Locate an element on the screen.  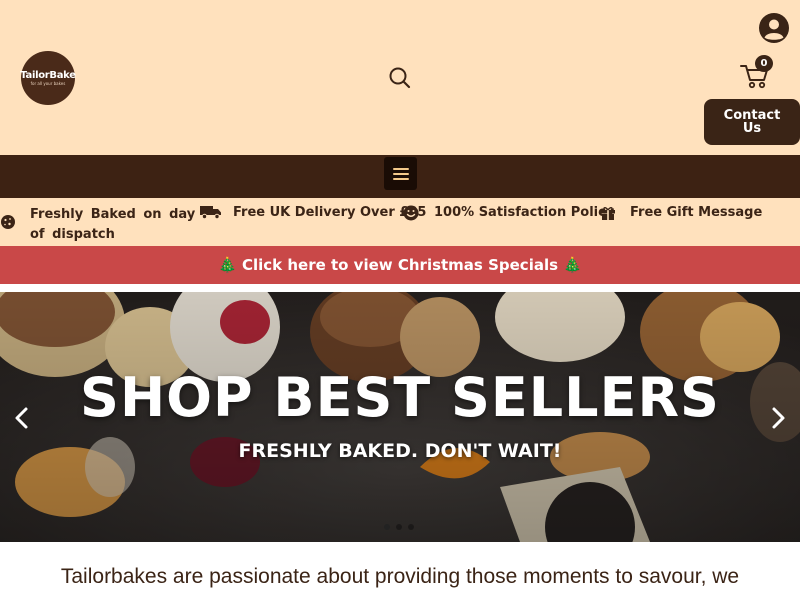
cookie-icon is located at coordinates (8, 224).